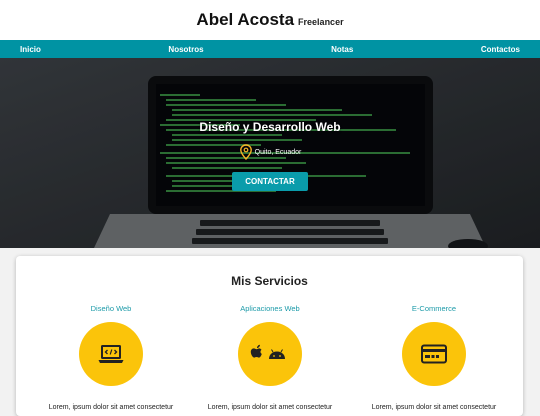 This screenshot has height=416, width=540. What do you see at coordinates (270, 354) in the screenshot?
I see `apple-android-icon` at bounding box center [270, 354].